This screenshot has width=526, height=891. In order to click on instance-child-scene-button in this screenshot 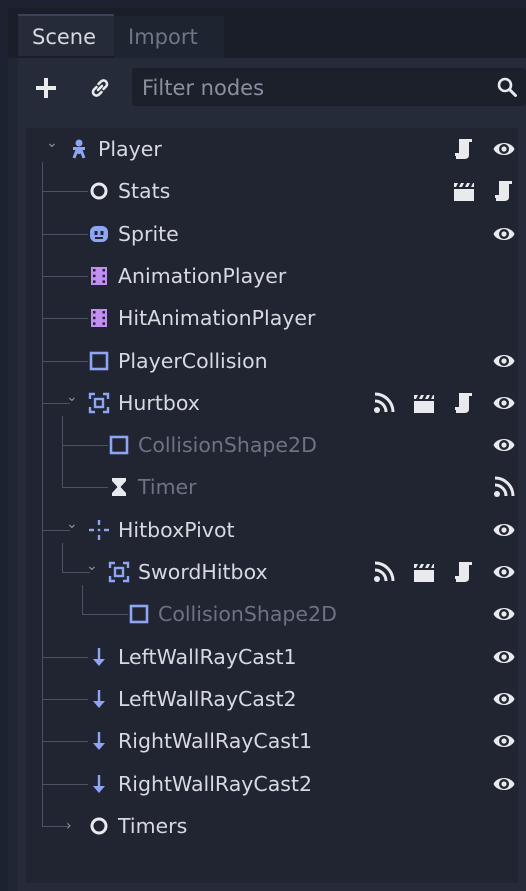, I will do `click(100, 88)`.